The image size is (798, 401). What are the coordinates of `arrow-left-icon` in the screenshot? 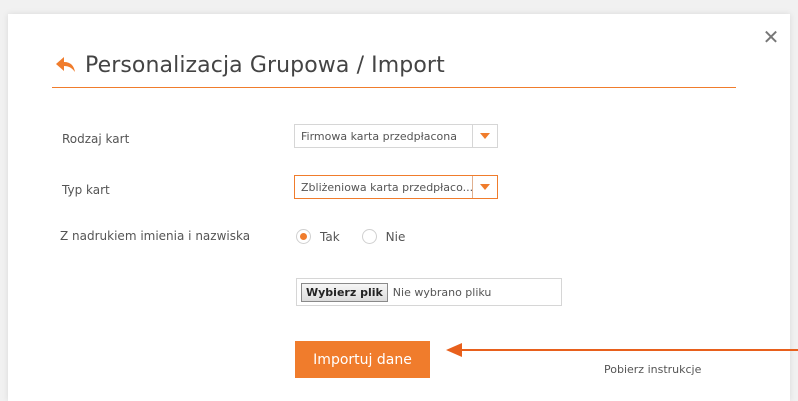 It's located at (622, 350).